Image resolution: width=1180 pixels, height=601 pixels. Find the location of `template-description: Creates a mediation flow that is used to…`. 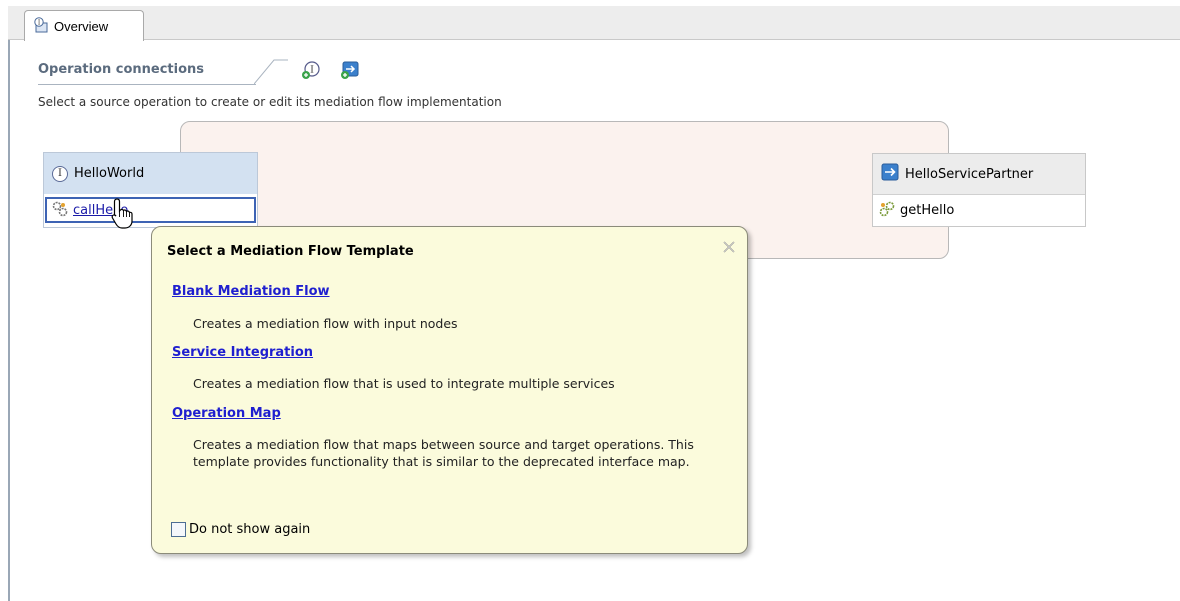

template-description: Creates a mediation flow that is used to… is located at coordinates (404, 383).